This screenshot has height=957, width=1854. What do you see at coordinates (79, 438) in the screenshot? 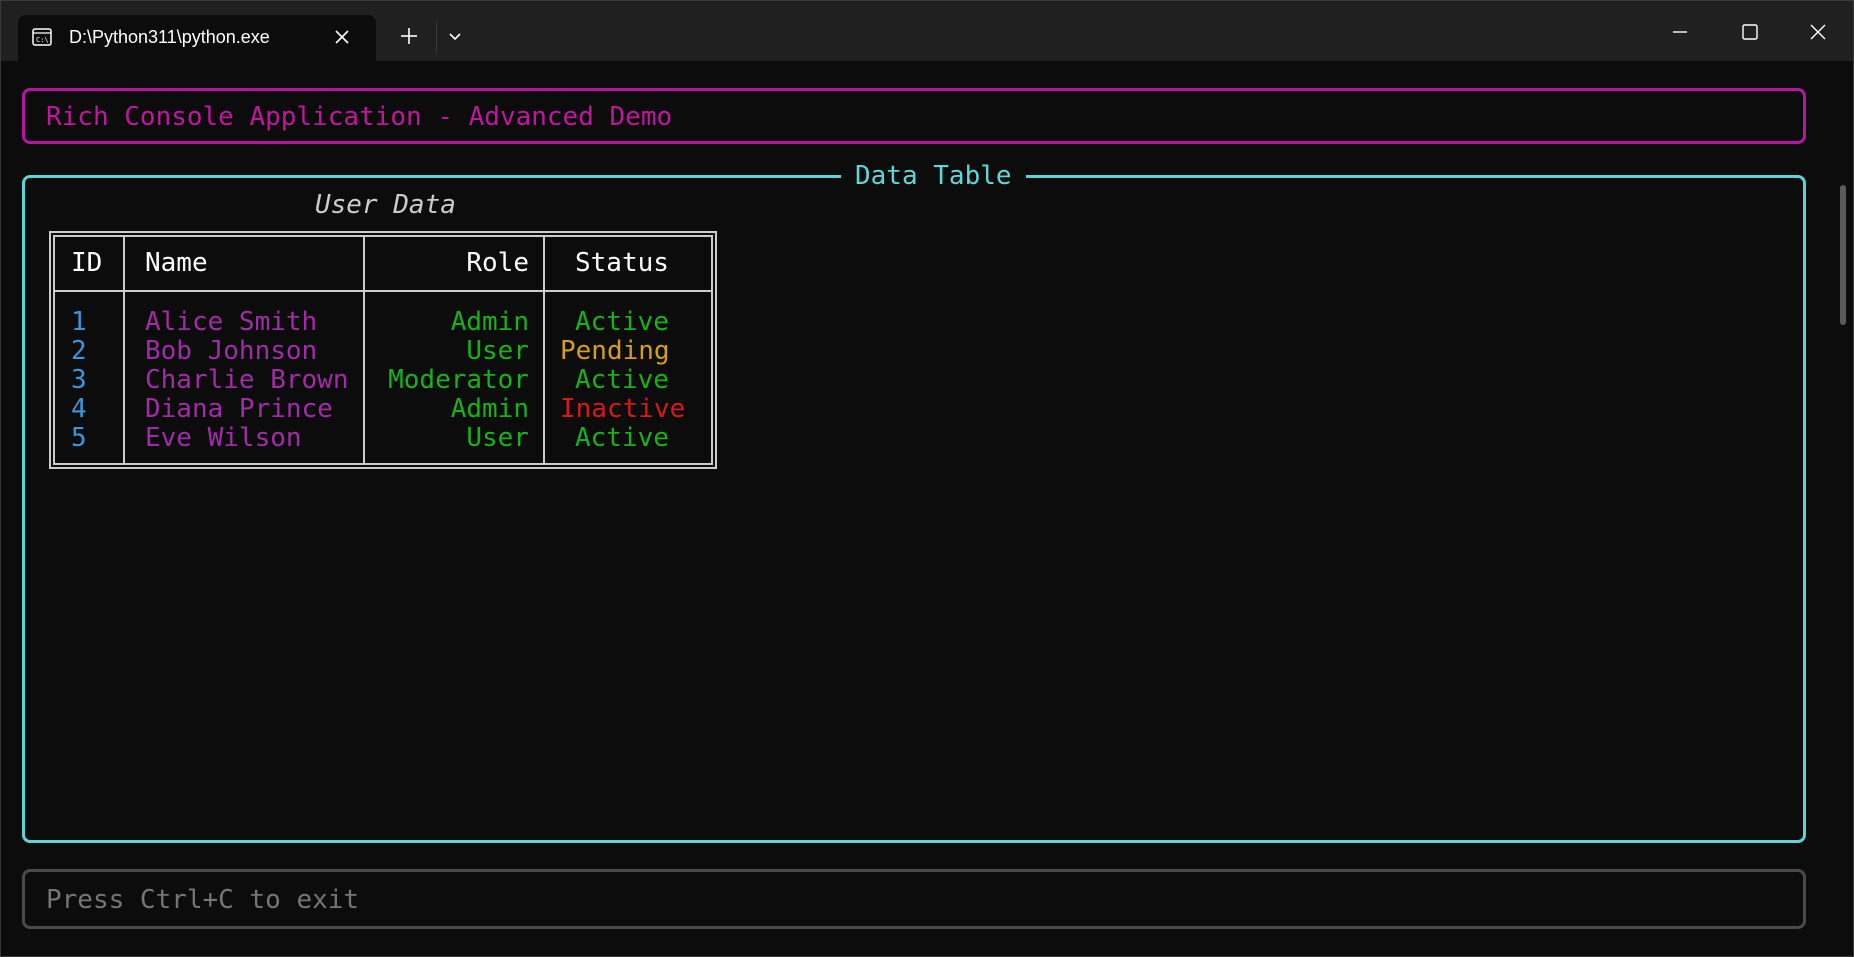
I see `cell-id: 5` at bounding box center [79, 438].